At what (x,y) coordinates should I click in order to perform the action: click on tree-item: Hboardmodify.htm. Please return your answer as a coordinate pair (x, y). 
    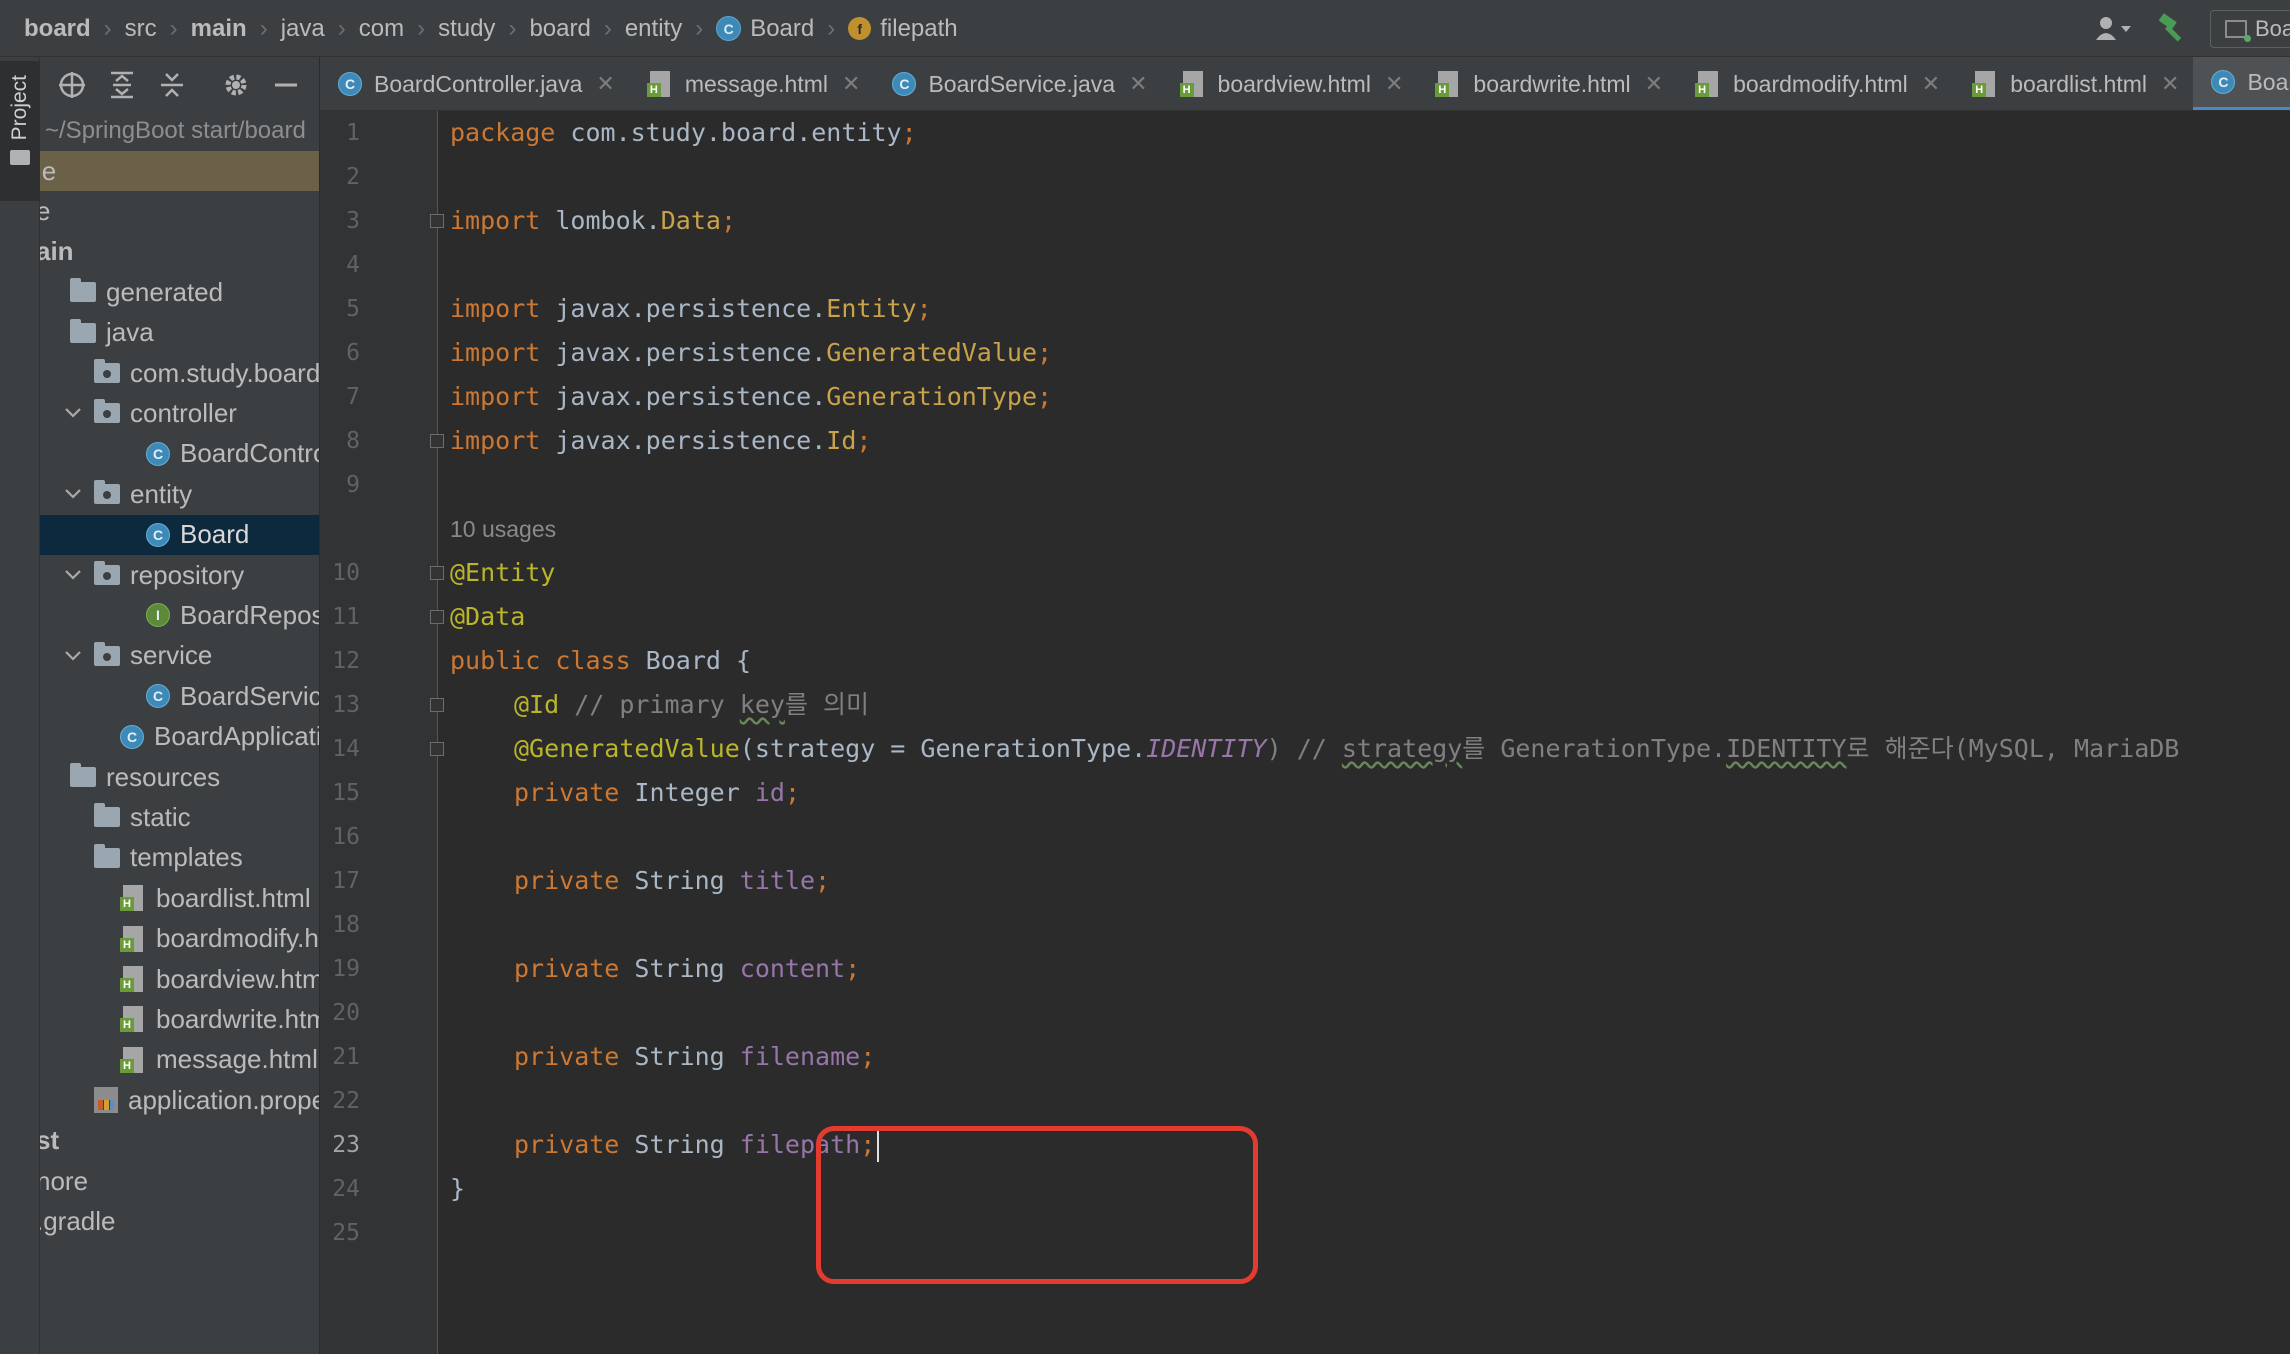
    Looking at the image, I should click on (219, 939).